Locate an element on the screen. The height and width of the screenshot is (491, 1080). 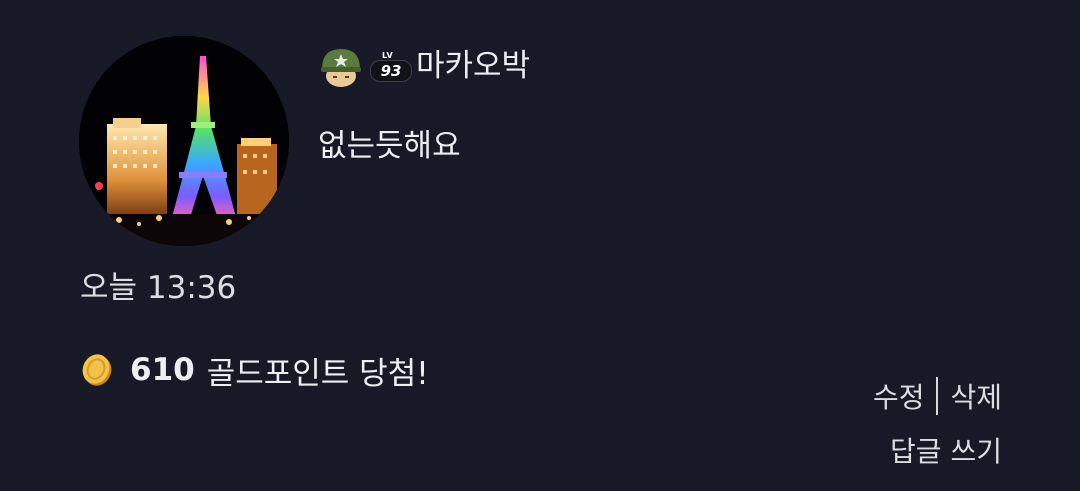
avatar is located at coordinates (184, 141).